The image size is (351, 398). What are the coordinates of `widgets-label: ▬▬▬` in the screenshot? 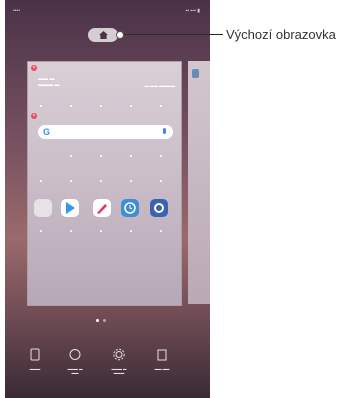 It's located at (35, 369).